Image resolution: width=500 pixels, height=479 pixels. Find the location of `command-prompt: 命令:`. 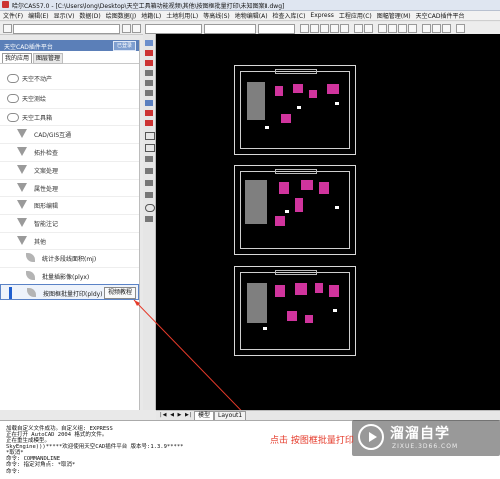

command-prompt: 命令: is located at coordinates (13, 471).